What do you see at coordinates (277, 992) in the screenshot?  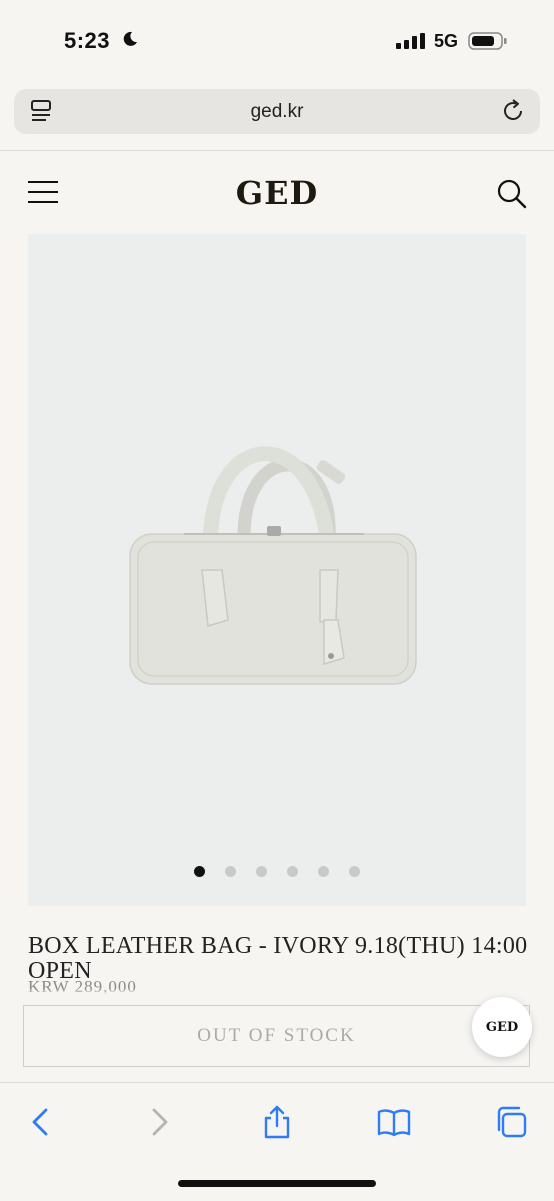 I see `scroll-fade` at bounding box center [277, 992].